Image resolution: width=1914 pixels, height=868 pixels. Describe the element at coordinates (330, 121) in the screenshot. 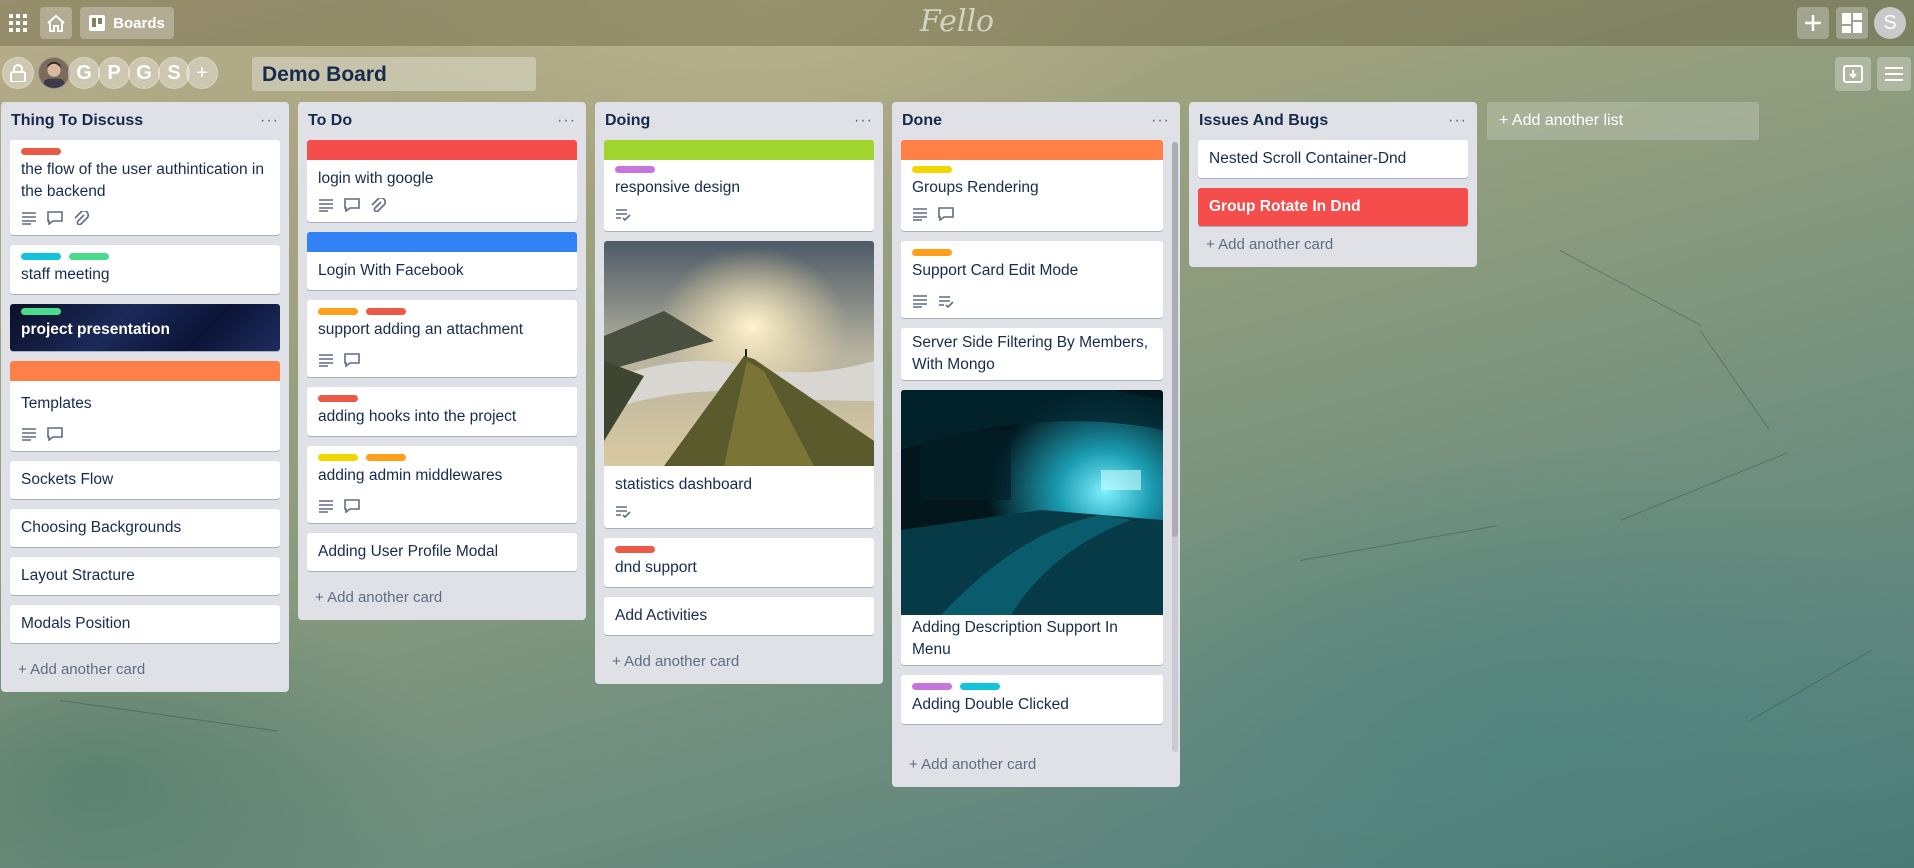

I see `list-title: To Do` at that location.